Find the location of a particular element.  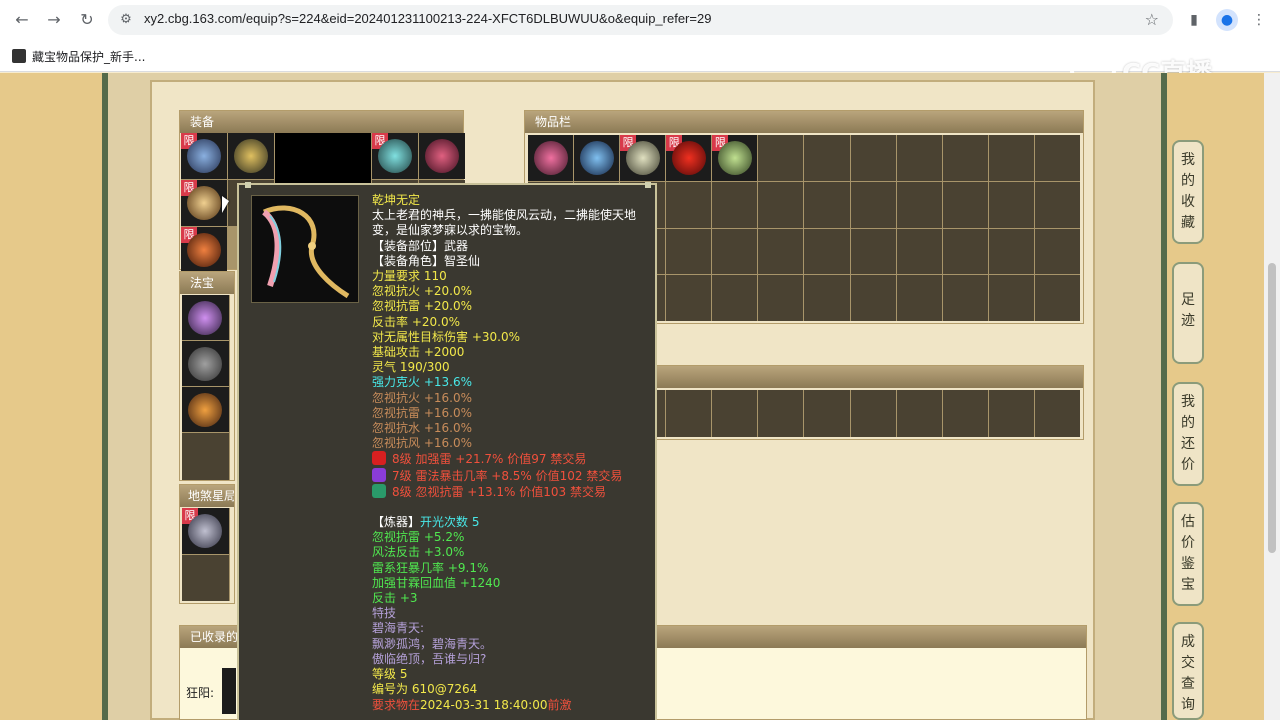

sidebar-tab-label: 我的还价 is located at coordinates (1188, 433).